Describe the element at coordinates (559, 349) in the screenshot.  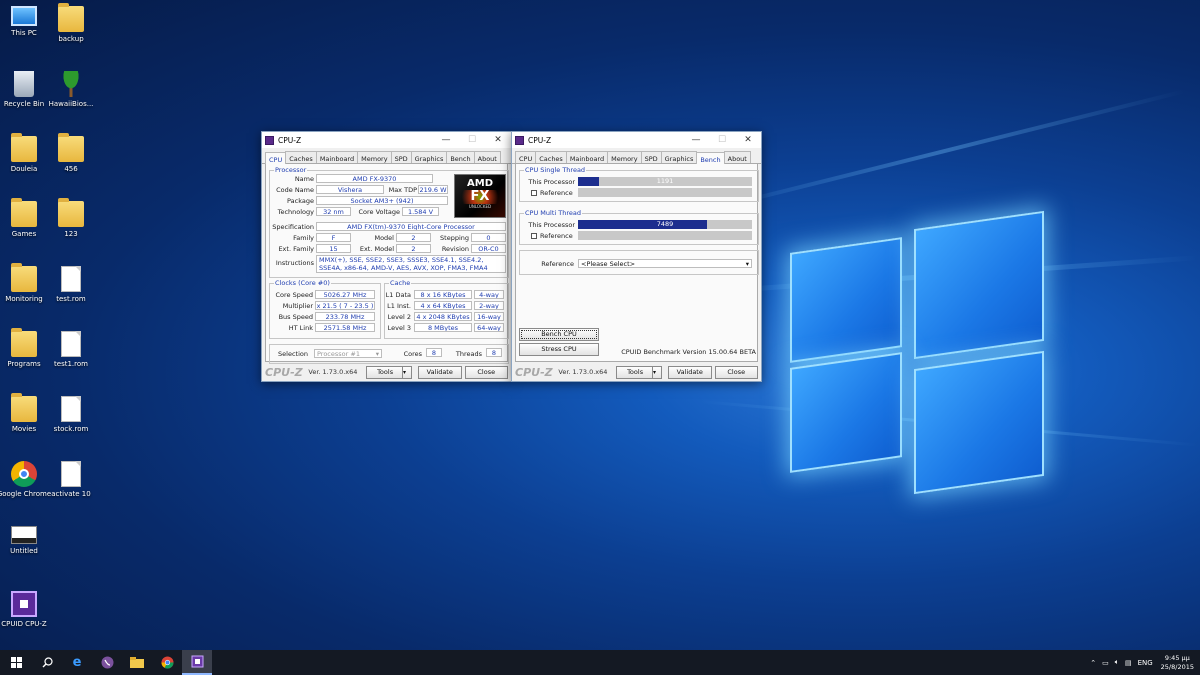
I see `stress-cpu-button: Stress CPU` at that location.